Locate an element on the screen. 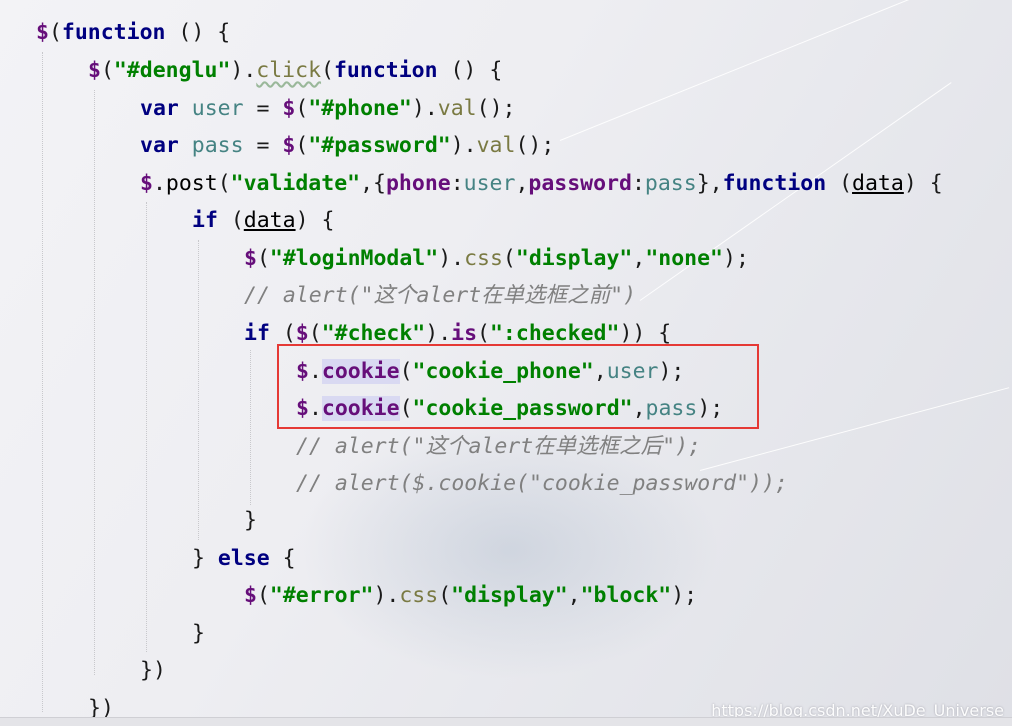 The image size is (1012, 726). code-line: var user = $("#phone").val(); is located at coordinates (327, 108).